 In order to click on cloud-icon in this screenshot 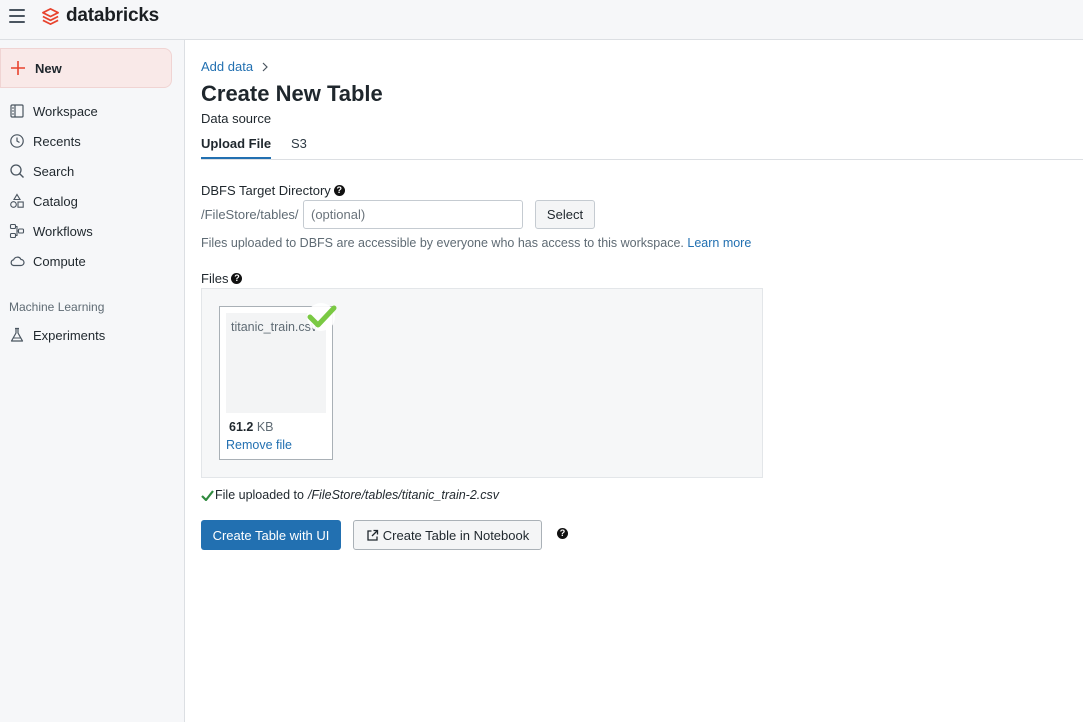, I will do `click(17, 261)`.